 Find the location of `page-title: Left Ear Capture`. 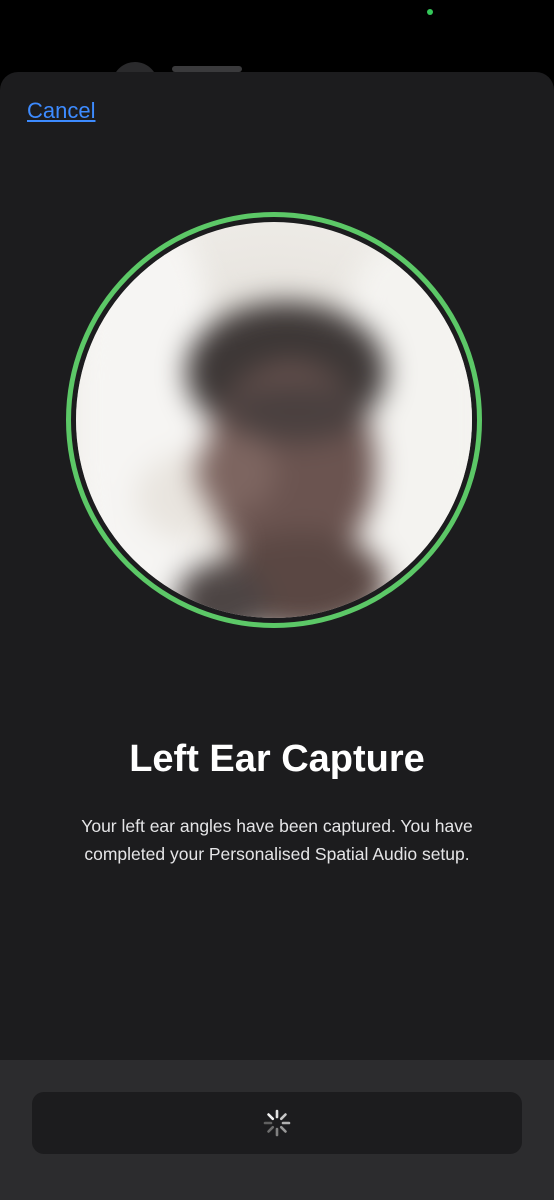

page-title: Left Ear Capture is located at coordinates (277, 759).